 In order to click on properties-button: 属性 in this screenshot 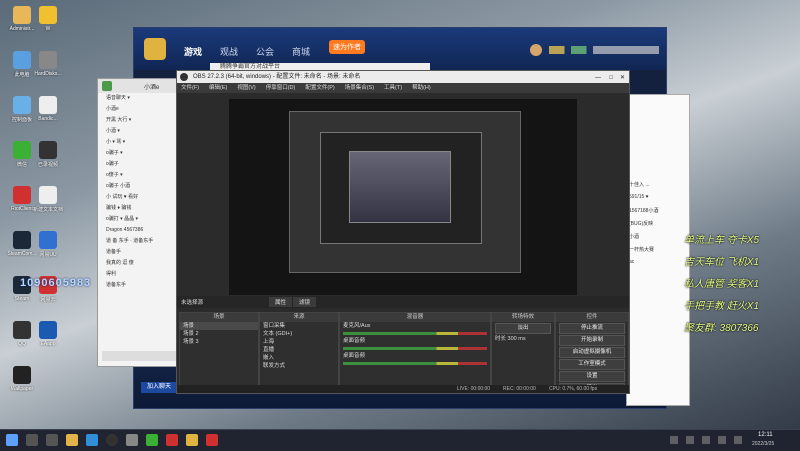, I will do `click(281, 302)`.